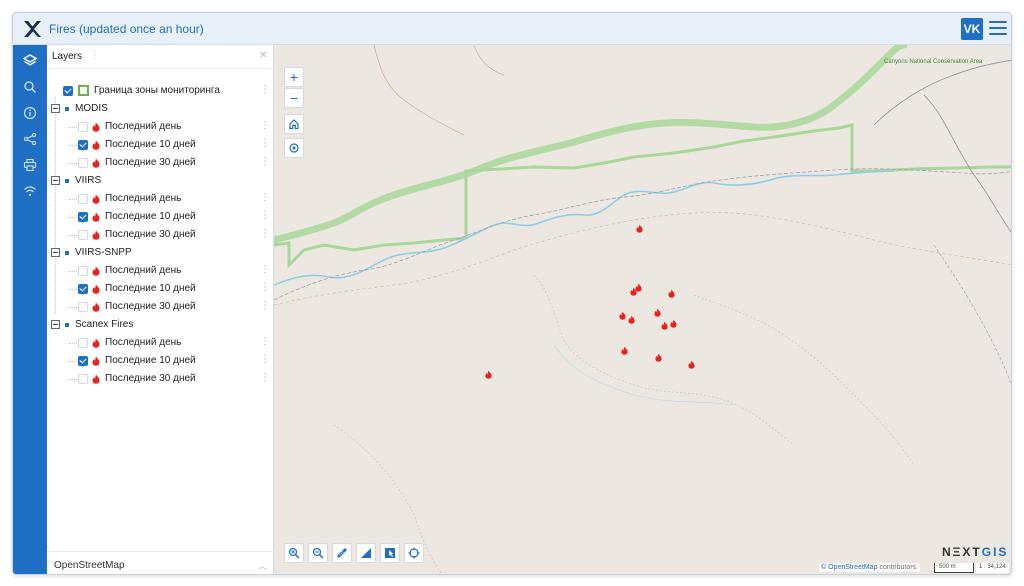 This screenshot has width=1024, height=586. What do you see at coordinates (104, 324) in the screenshot?
I see `group-label: Scanex Fires` at bounding box center [104, 324].